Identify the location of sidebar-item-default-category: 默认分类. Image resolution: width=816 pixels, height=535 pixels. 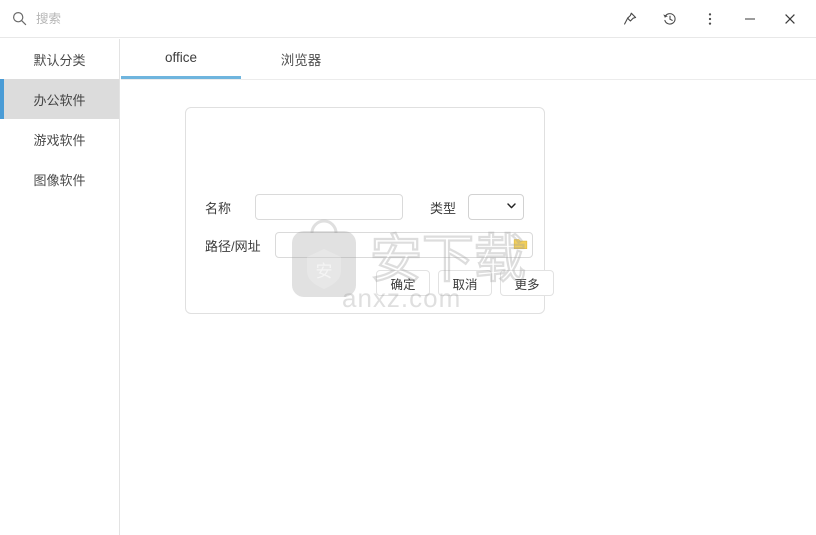
(59, 59).